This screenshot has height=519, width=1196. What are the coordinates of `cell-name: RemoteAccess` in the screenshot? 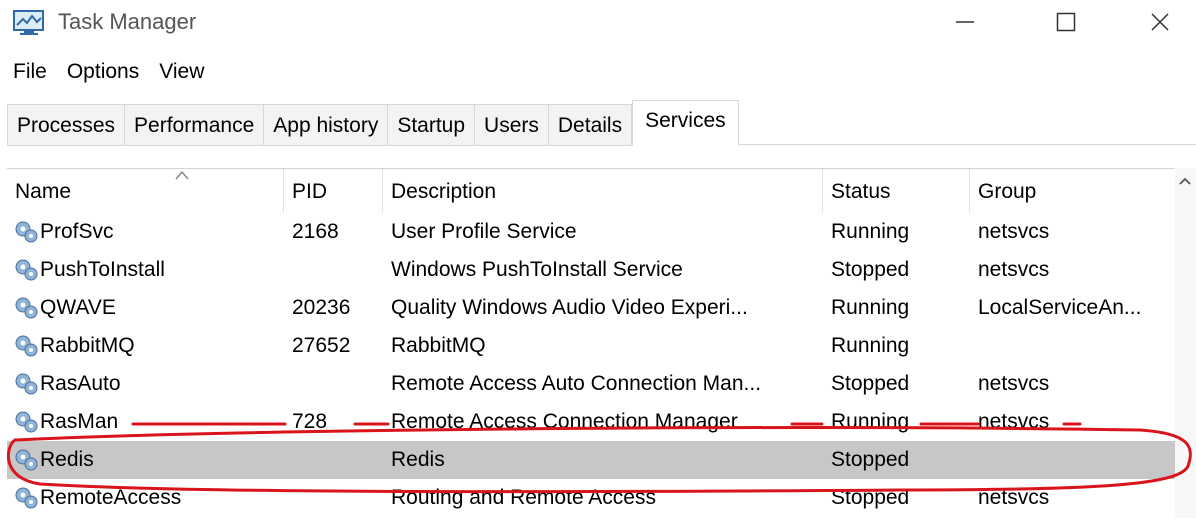 It's located at (145, 498).